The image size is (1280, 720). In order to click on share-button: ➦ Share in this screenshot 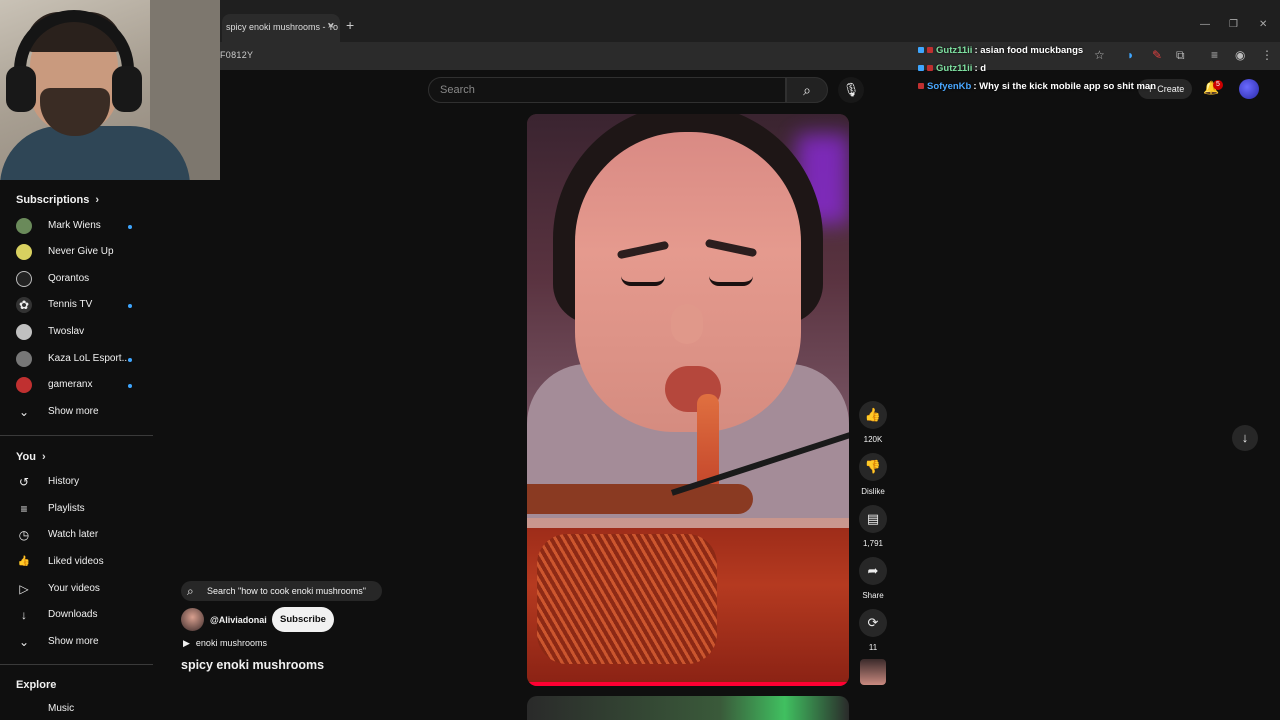, I will do `click(873, 578)`.